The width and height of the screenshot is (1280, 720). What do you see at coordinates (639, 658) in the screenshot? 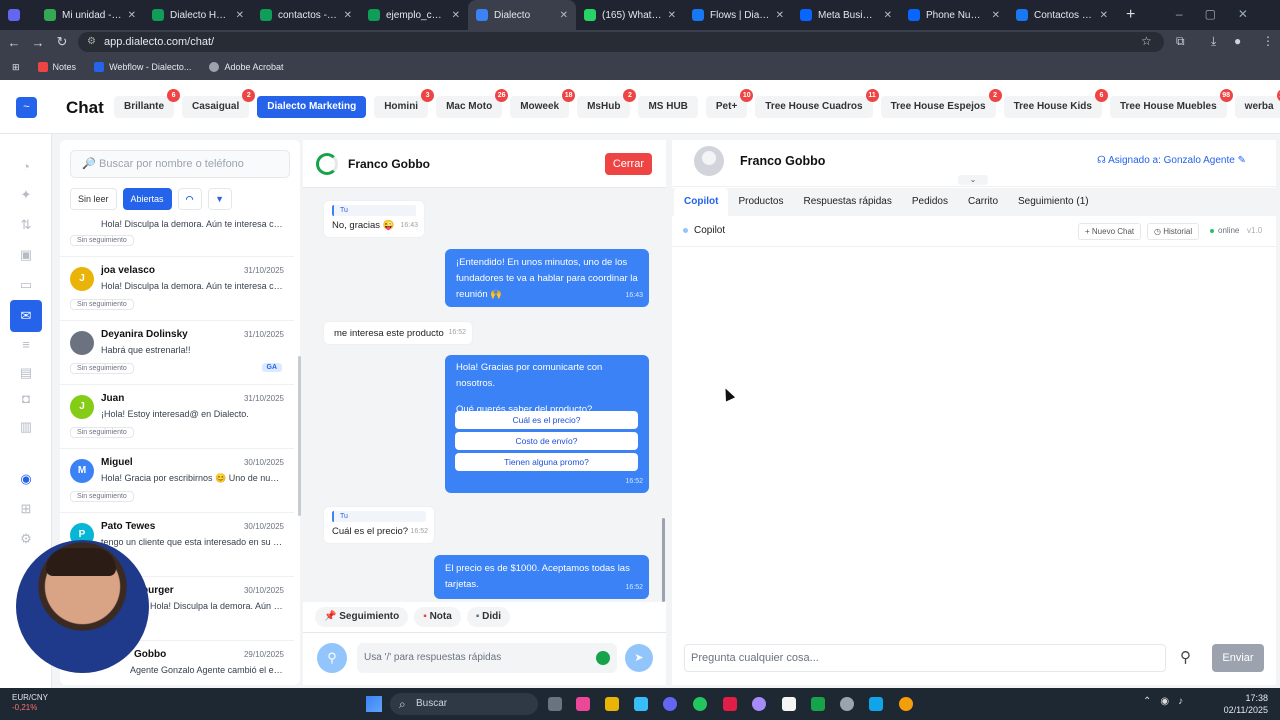
I see `send-message-button: ➤` at bounding box center [639, 658].